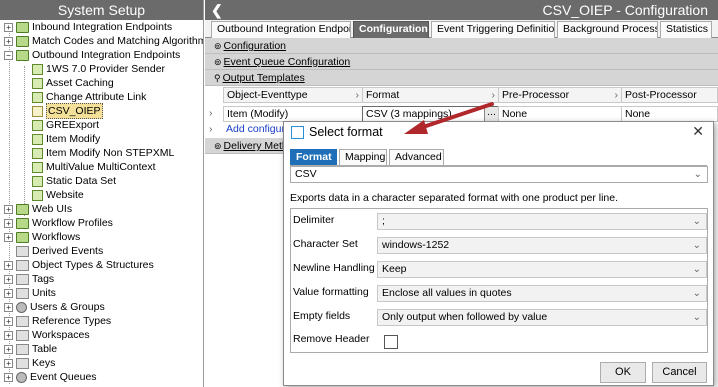 The width and height of the screenshot is (718, 387). What do you see at coordinates (30, 293) in the screenshot?
I see `tree-item-units: + Units` at bounding box center [30, 293].